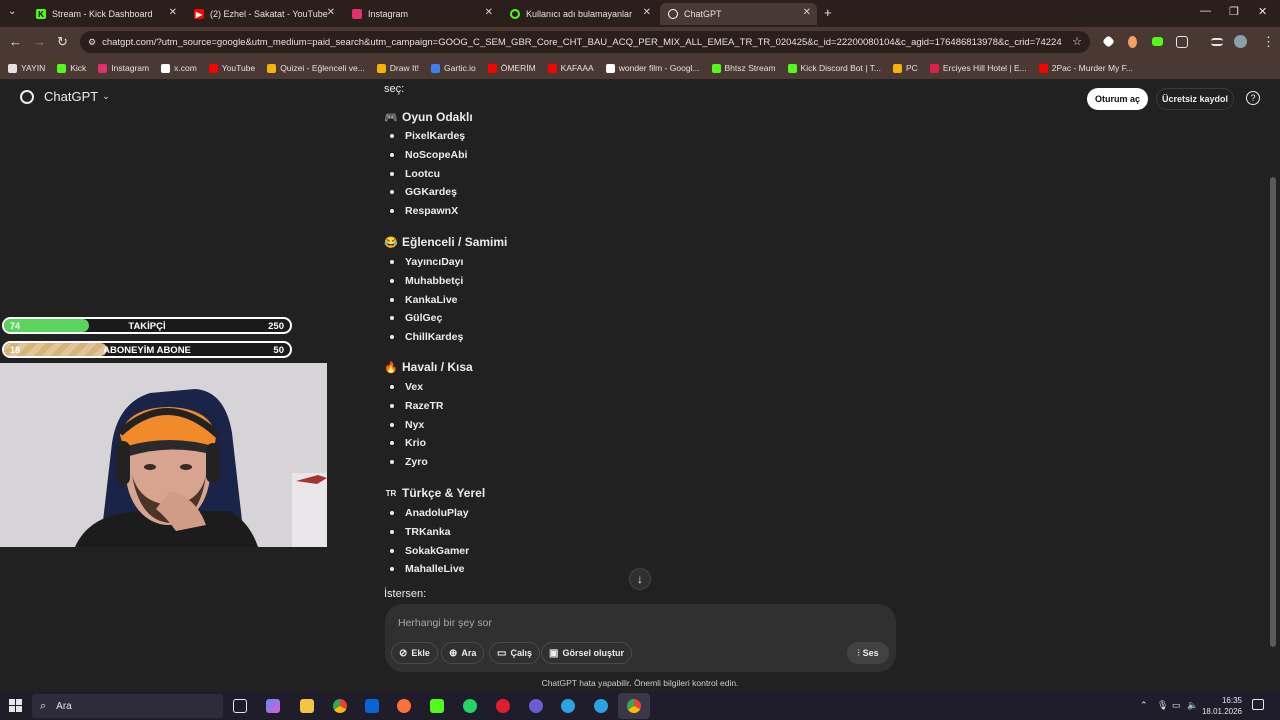  I want to click on back-icon: ←, so click(15, 41).